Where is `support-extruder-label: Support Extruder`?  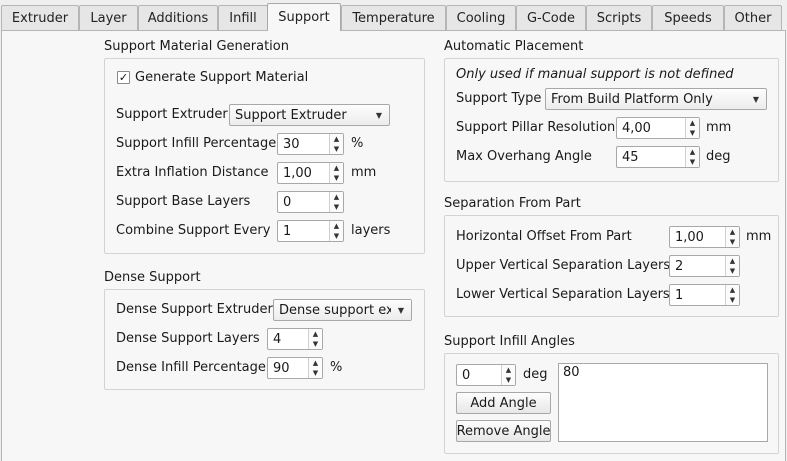
support-extruder-label: Support Extruder is located at coordinates (172, 114).